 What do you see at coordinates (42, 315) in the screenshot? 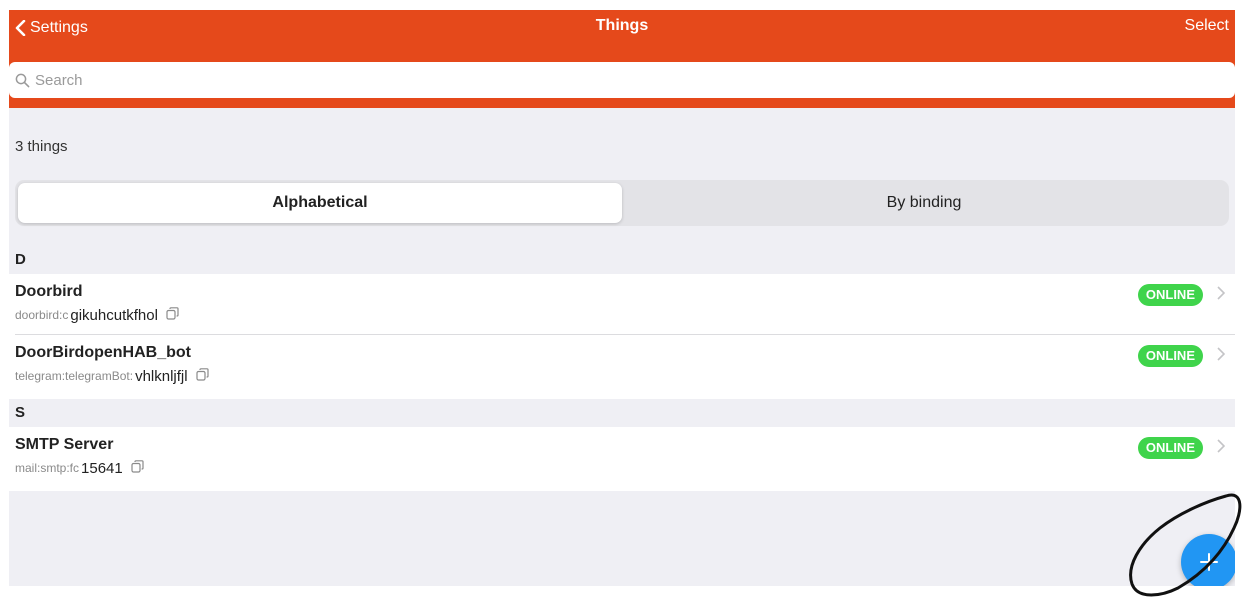
I see `item-uid-prefix: doorbird:c` at bounding box center [42, 315].